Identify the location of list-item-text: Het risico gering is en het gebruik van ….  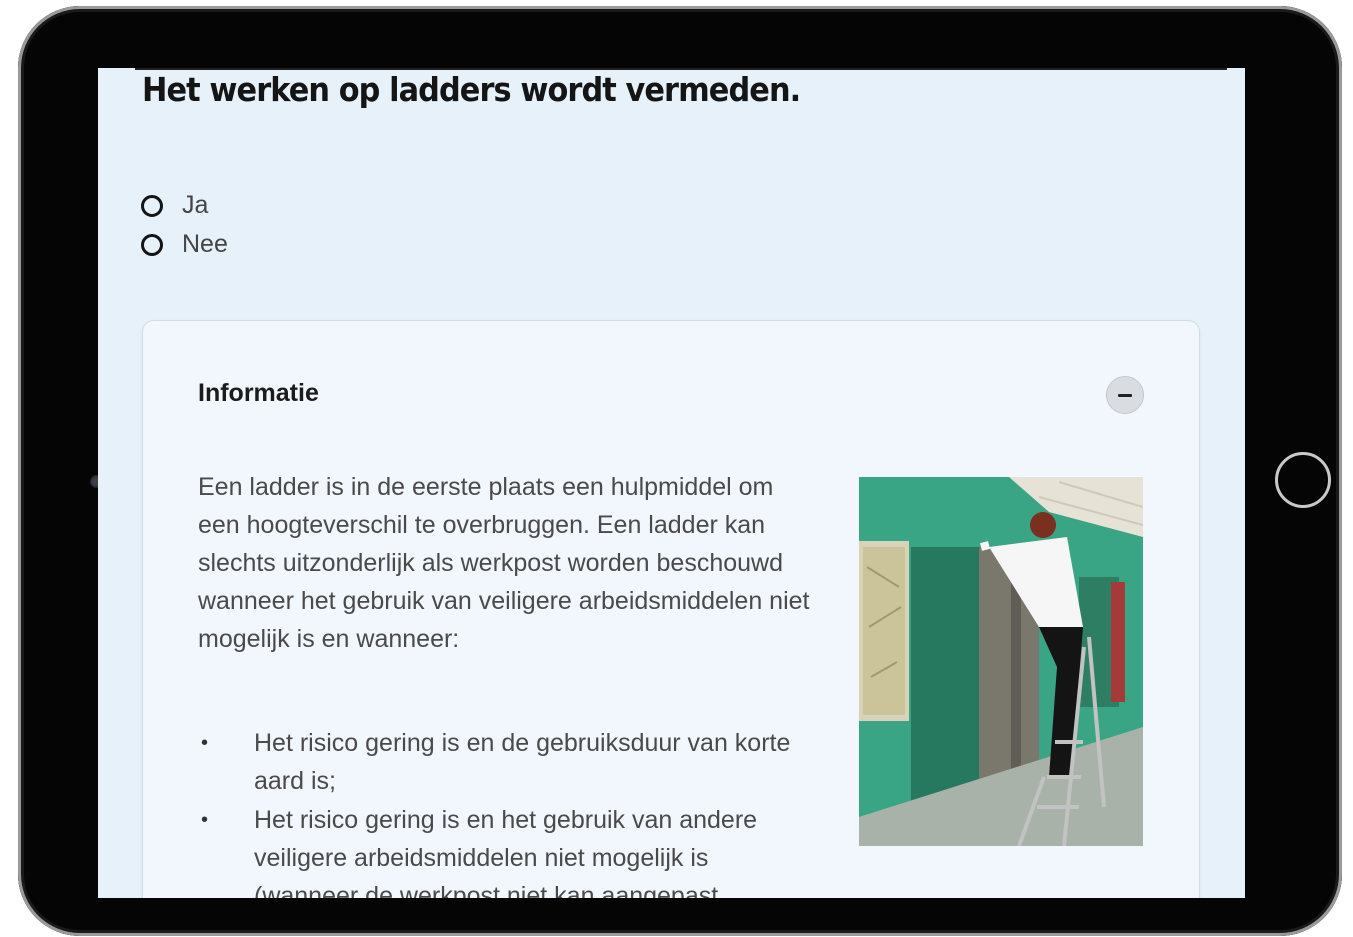
(506, 852).